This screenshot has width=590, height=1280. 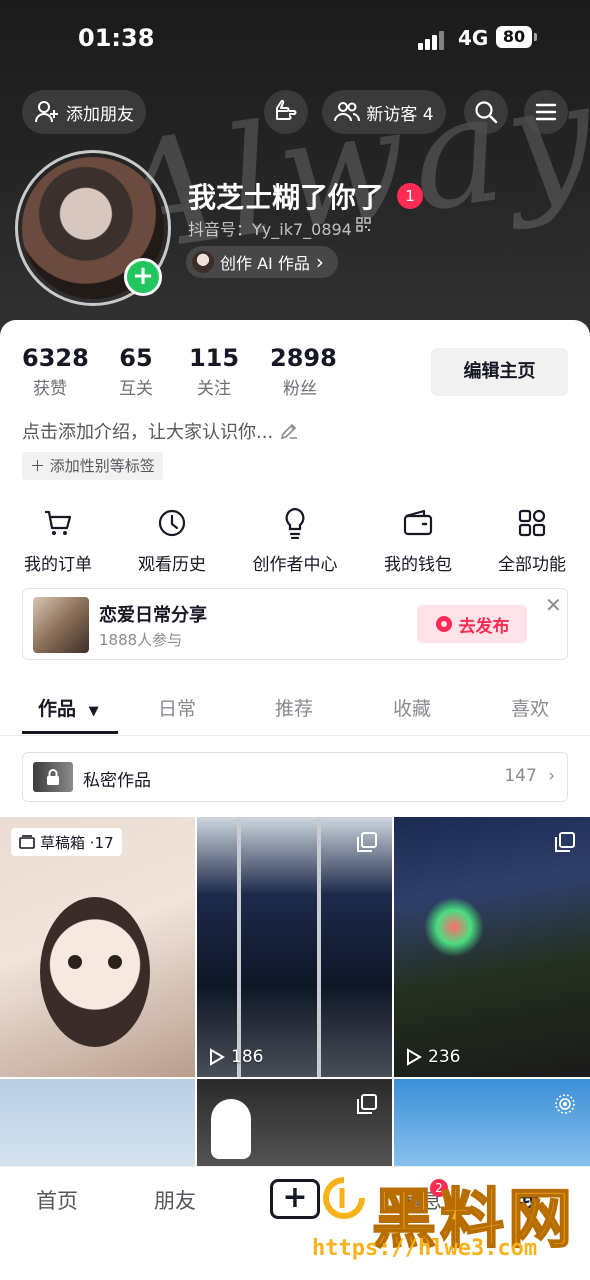 What do you see at coordinates (57, 709) in the screenshot?
I see `tab-works-label: 作品` at bounding box center [57, 709].